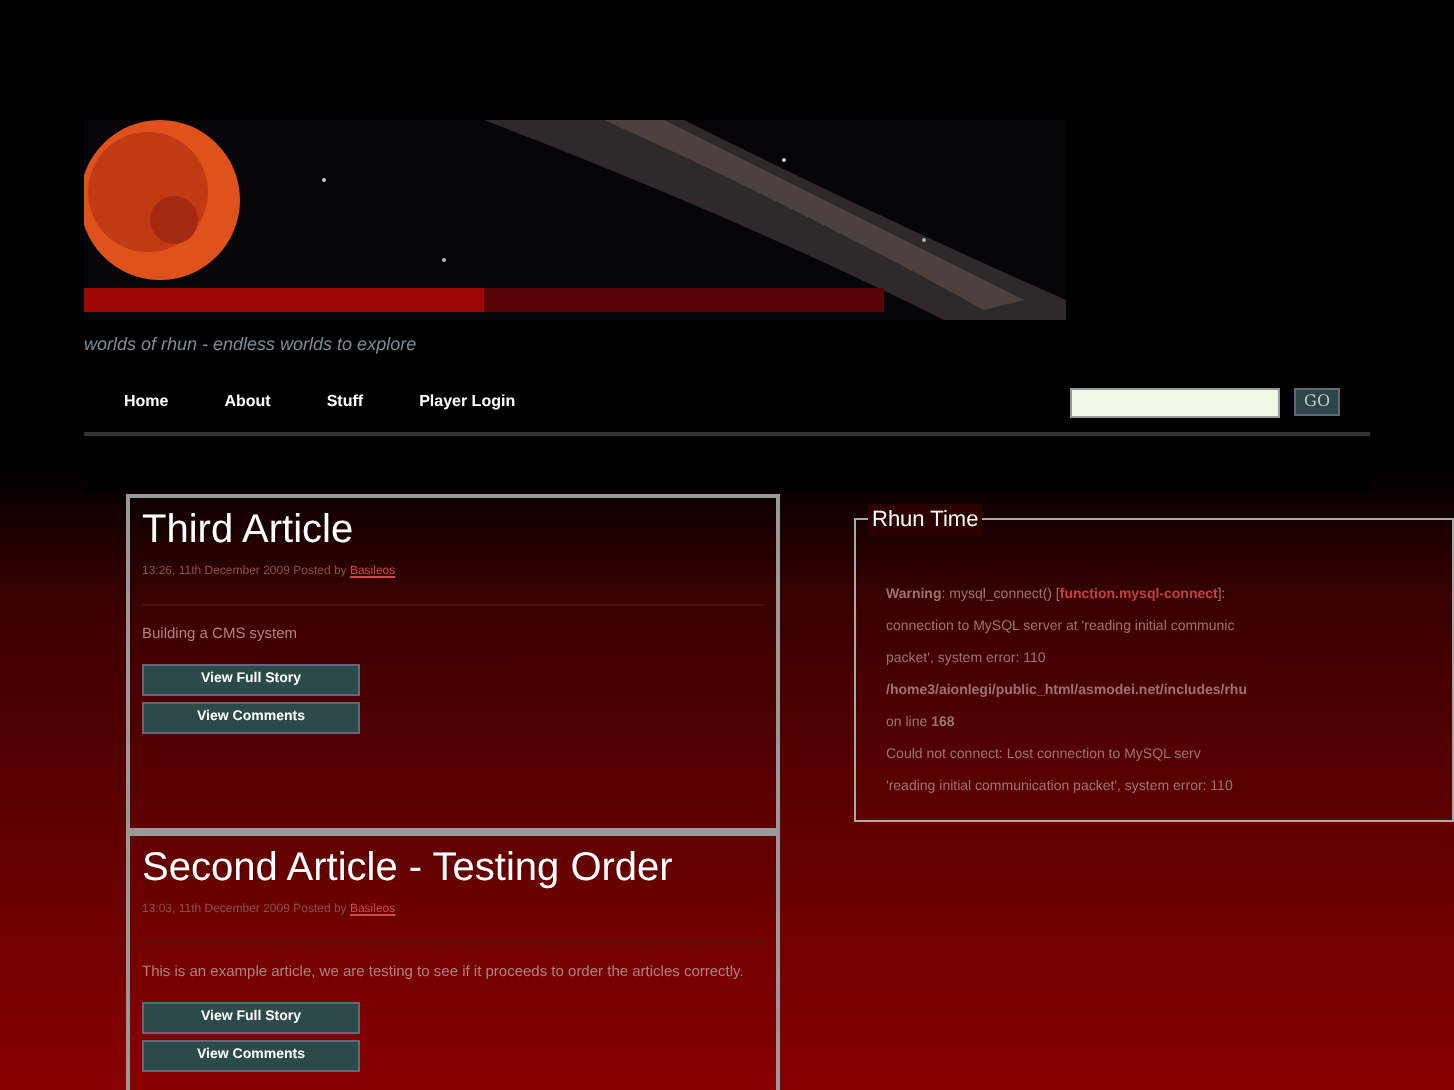 The width and height of the screenshot is (1454, 1090). I want to click on nav-link: Home, so click(146, 402).